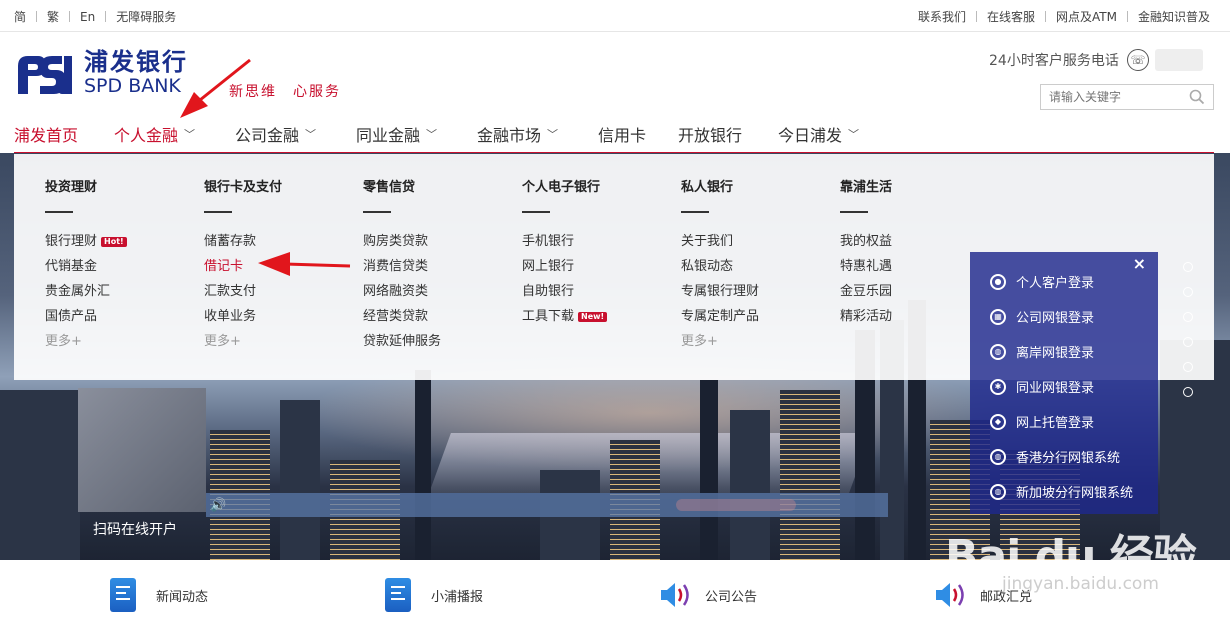 The image size is (1230, 628). Describe the element at coordinates (136, 62) in the screenshot. I see `brand-name-cn: 浦发银行` at that location.